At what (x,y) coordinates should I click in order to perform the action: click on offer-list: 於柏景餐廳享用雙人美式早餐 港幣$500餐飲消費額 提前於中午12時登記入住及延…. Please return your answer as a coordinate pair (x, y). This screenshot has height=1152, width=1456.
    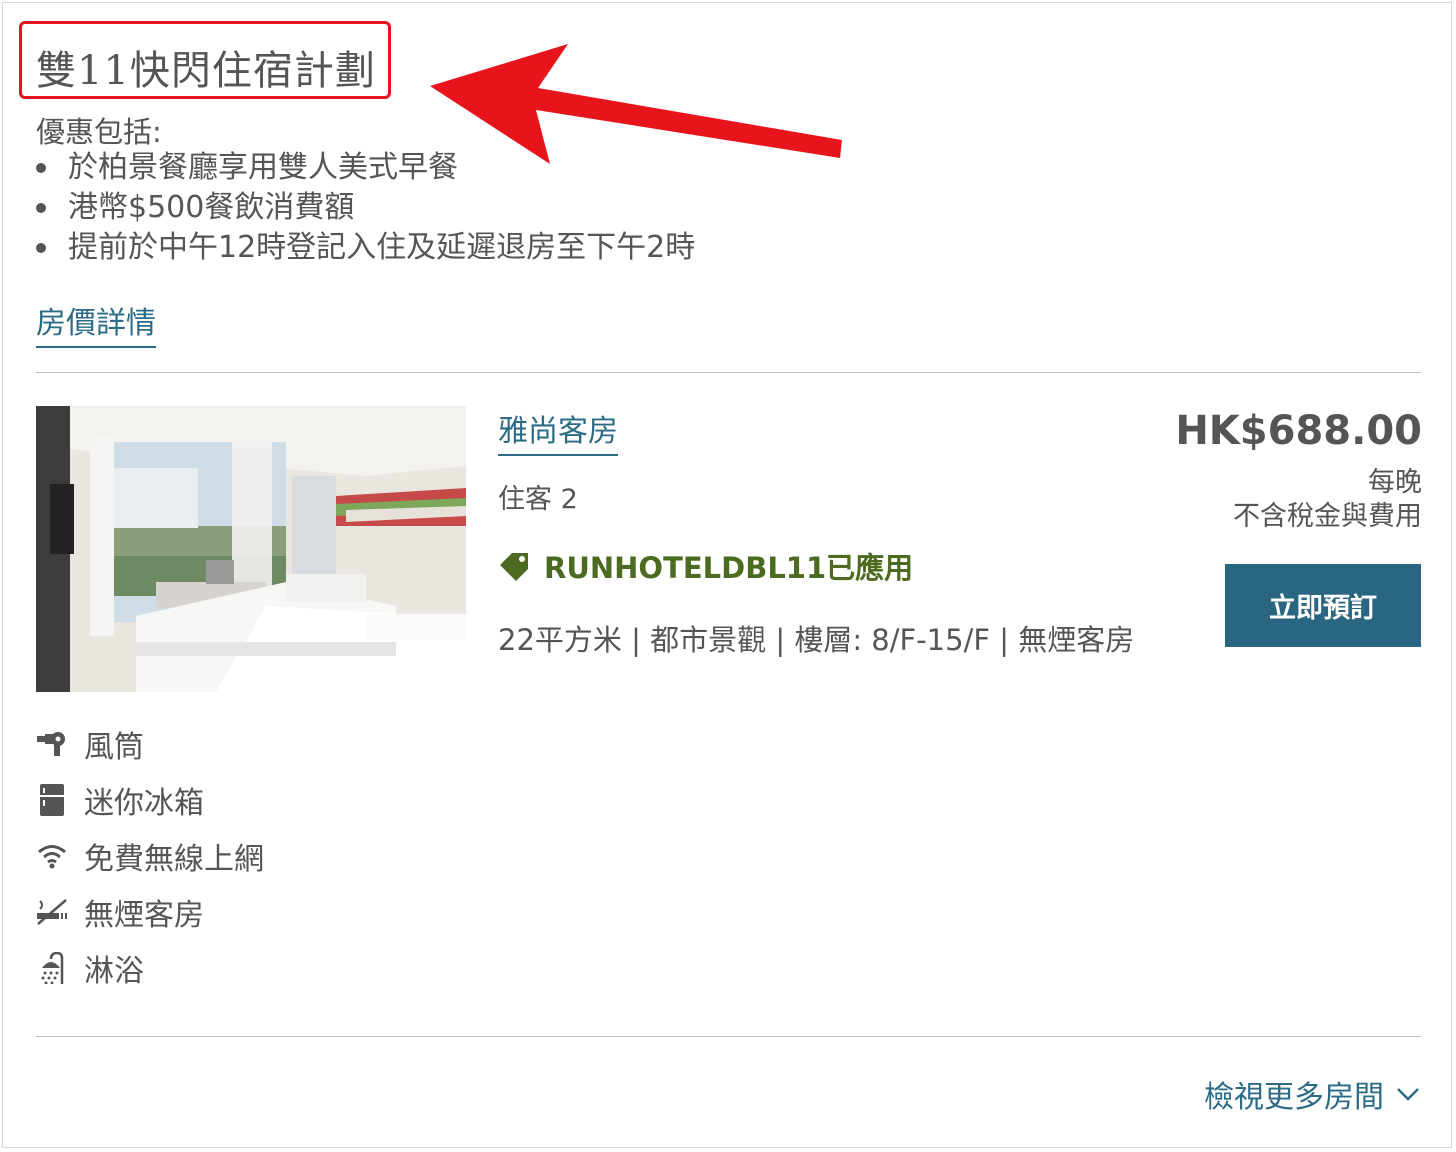
    Looking at the image, I should click on (365, 208).